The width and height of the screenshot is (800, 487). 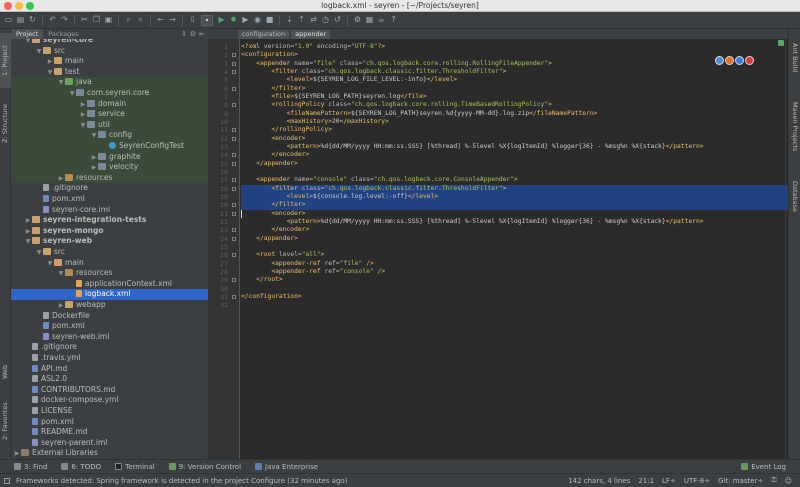 What do you see at coordinates (218, 105) in the screenshot?
I see `line-number: 8` at bounding box center [218, 105].